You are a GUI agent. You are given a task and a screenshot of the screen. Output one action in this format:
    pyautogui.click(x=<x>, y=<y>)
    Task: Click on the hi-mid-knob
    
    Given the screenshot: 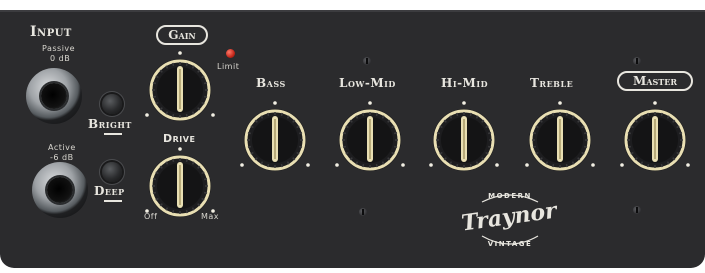 What is the action you would take?
    pyautogui.click(x=464, y=136)
    